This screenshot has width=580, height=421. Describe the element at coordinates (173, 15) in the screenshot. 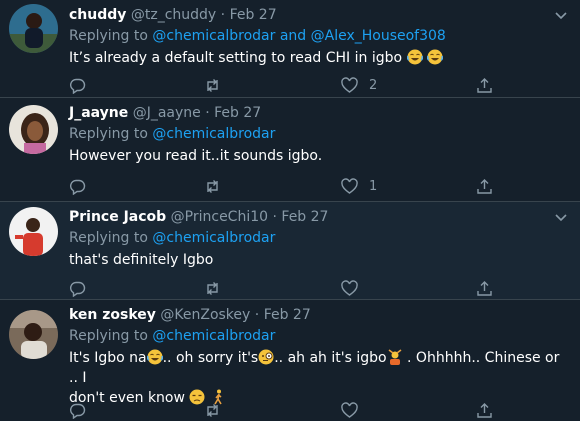

I see `user-handle: @tz_chuddy` at that location.